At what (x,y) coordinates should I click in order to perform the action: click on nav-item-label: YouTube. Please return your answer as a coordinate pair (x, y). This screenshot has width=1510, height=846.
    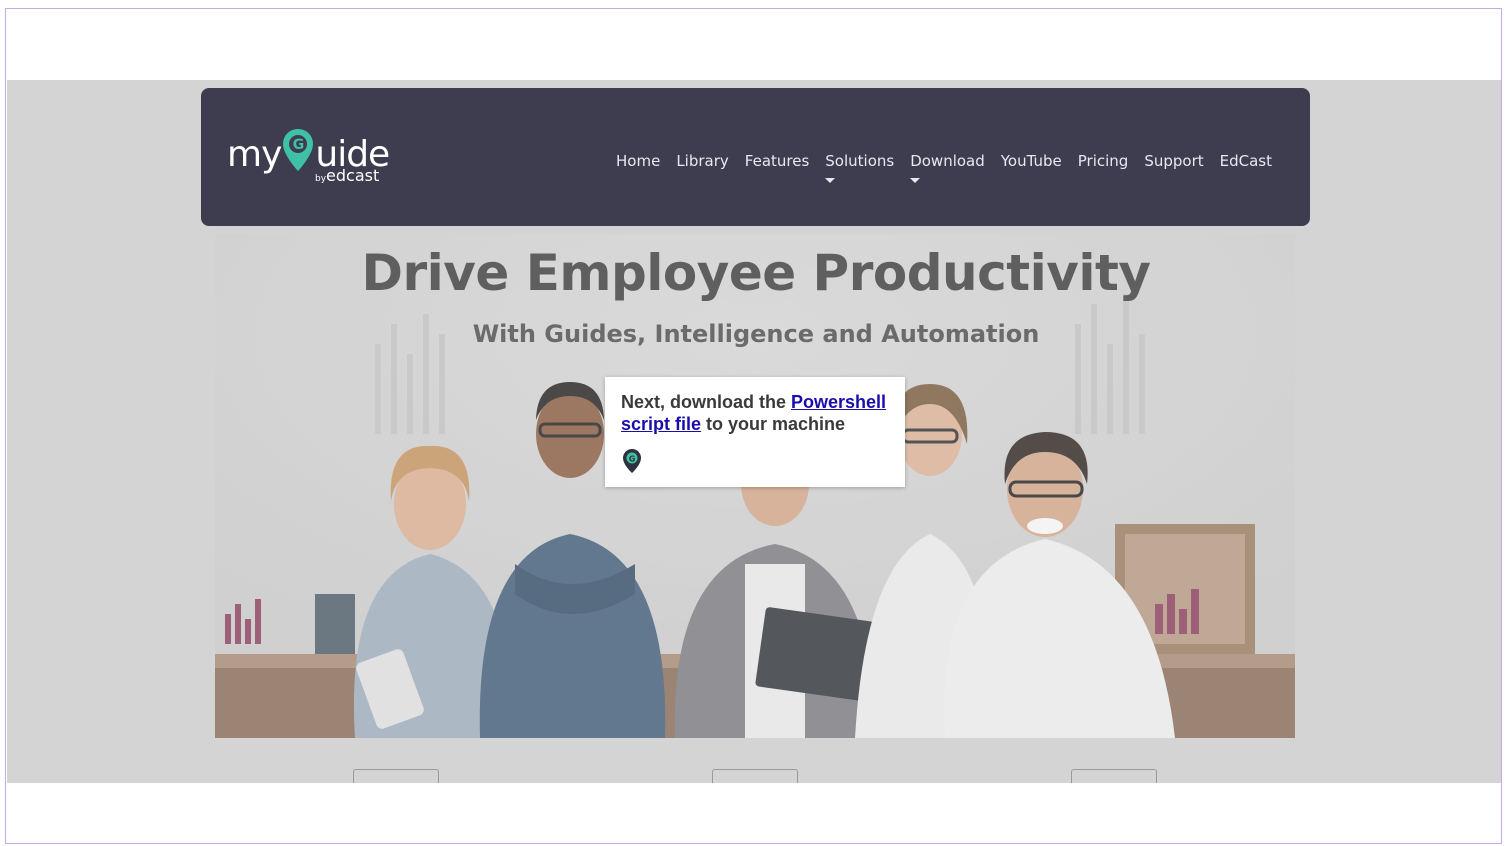
    Looking at the image, I should click on (1031, 161).